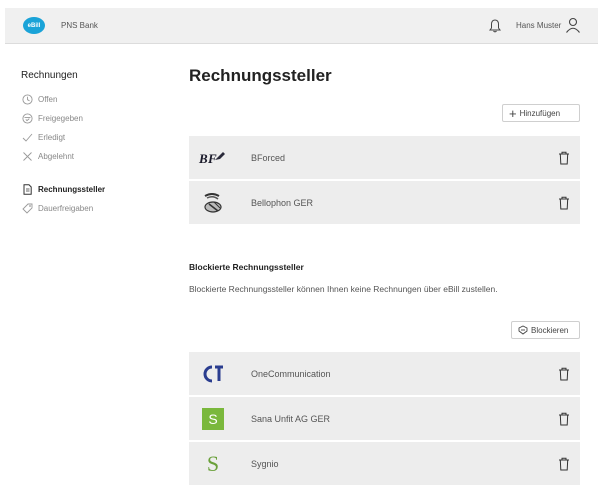  What do you see at coordinates (79, 25) in the screenshot?
I see `bank-name: PNS Bank` at bounding box center [79, 25].